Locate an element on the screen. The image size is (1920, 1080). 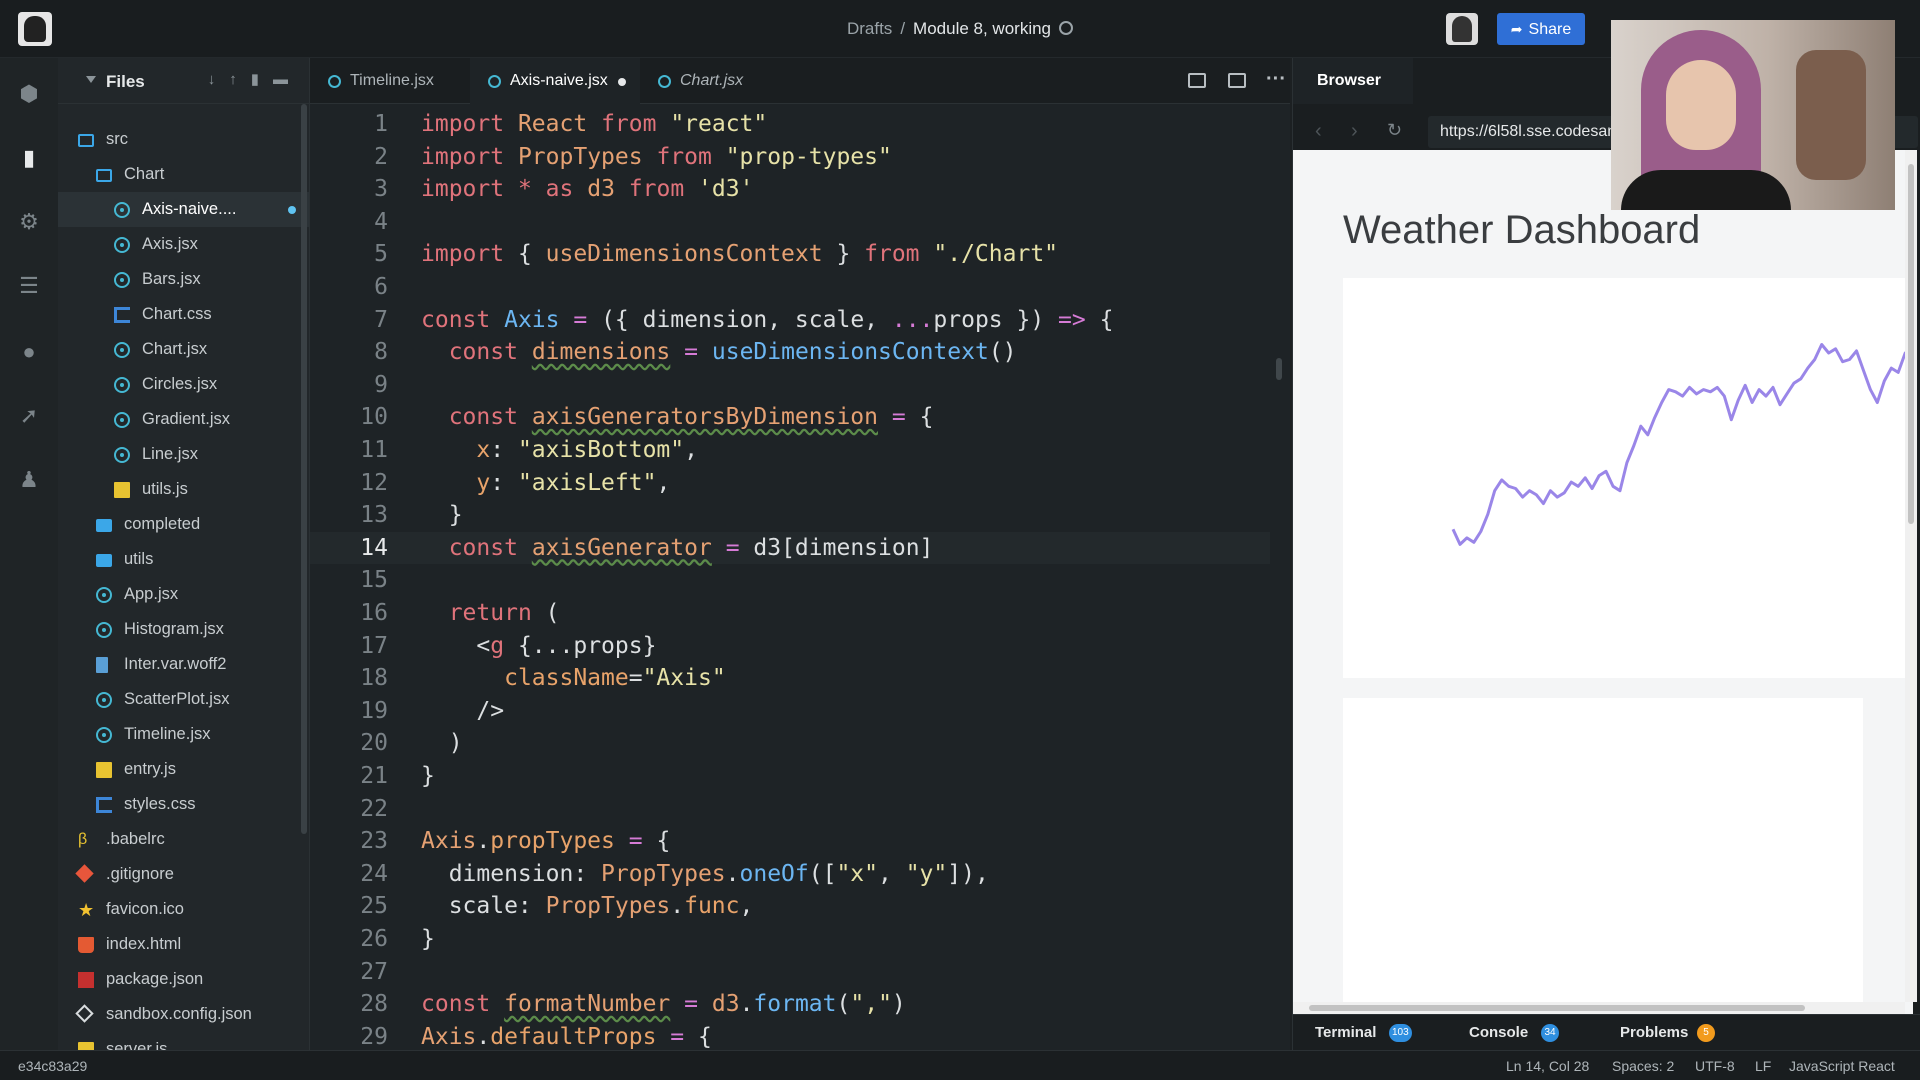
code-line: 16 return ( is located at coordinates (790, 613).